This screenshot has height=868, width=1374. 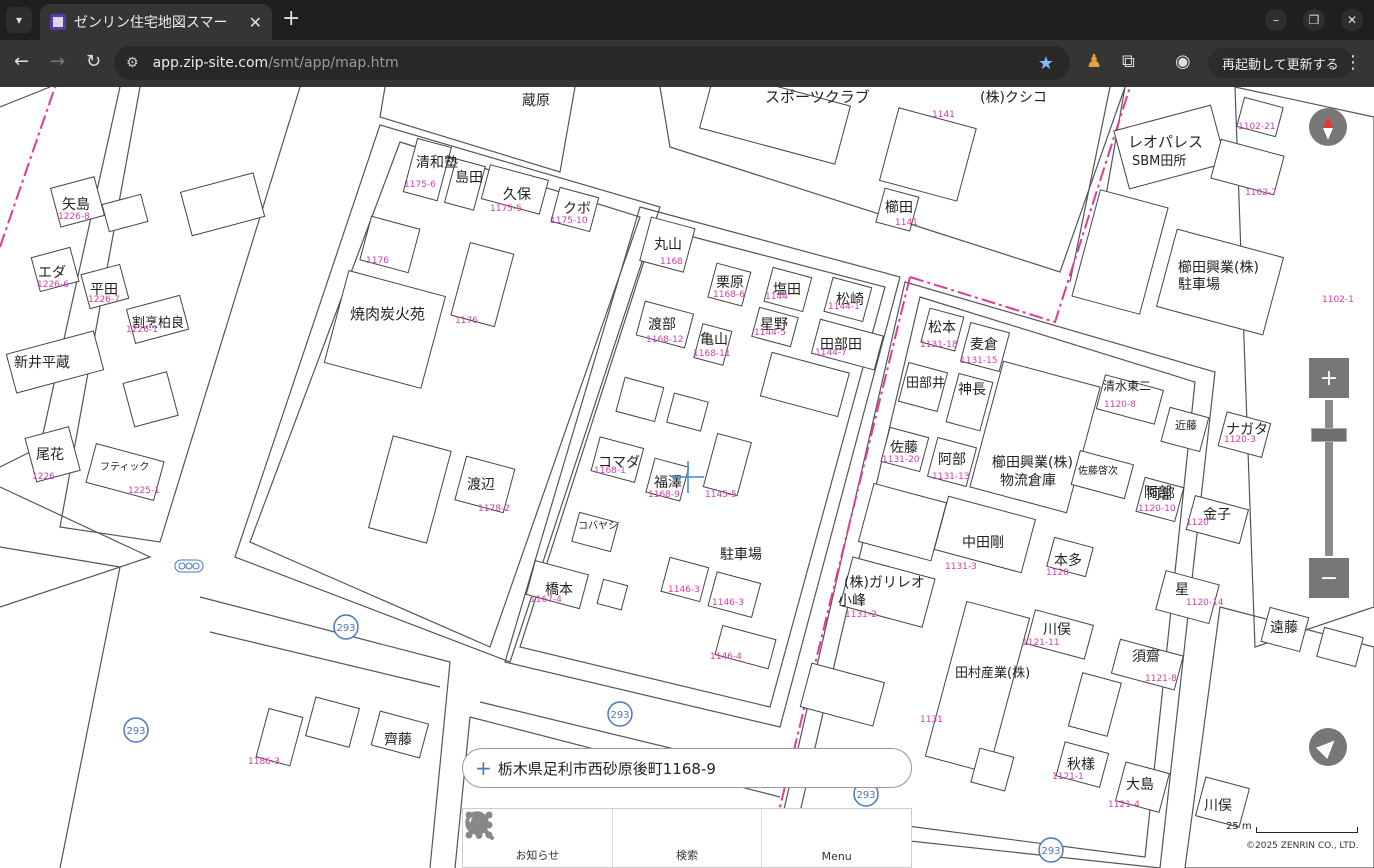 What do you see at coordinates (1329, 478) in the screenshot?
I see `zoom-slider-track` at bounding box center [1329, 478].